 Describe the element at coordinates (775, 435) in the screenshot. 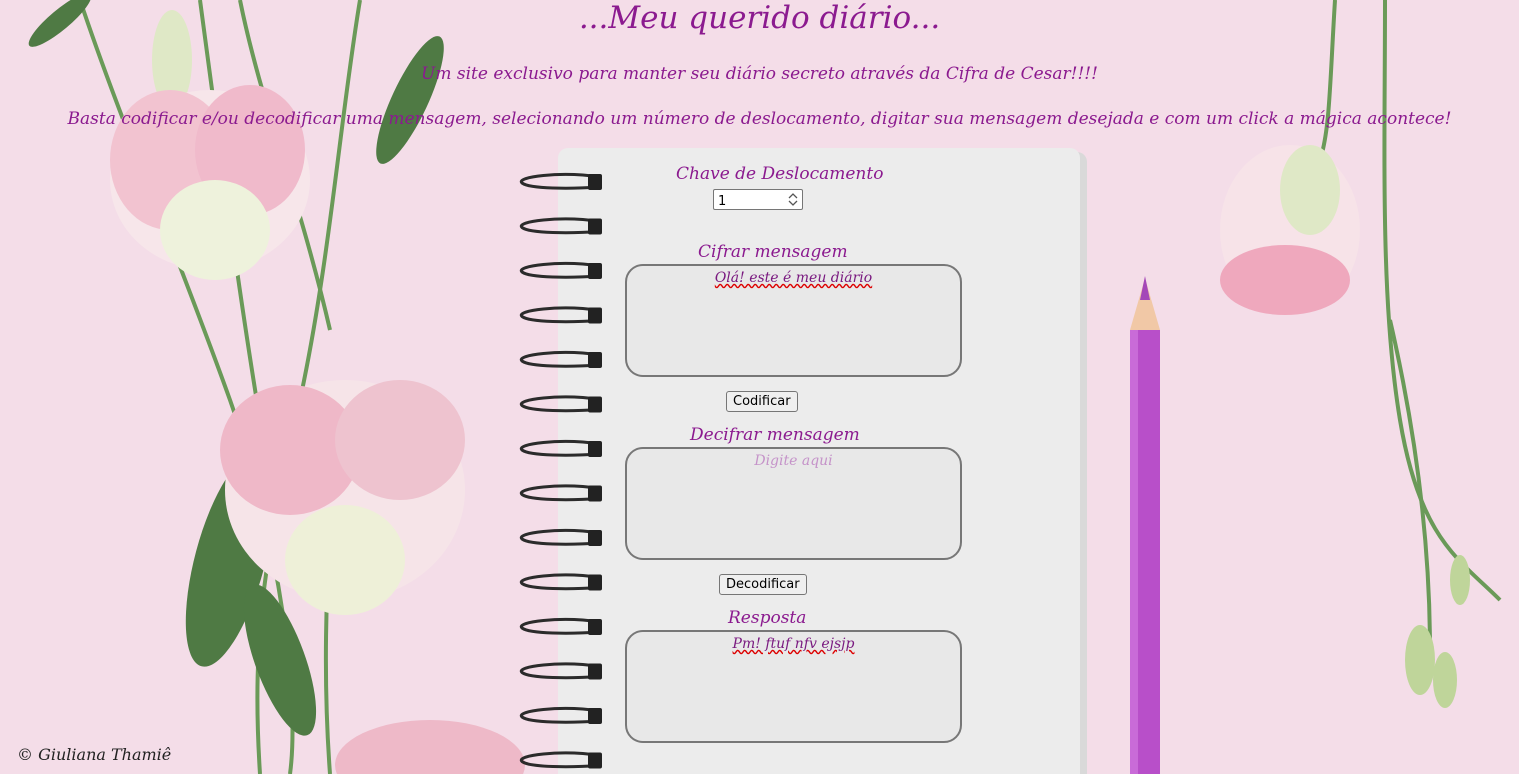

I see `decode-label: Decifrar mensagem` at that location.